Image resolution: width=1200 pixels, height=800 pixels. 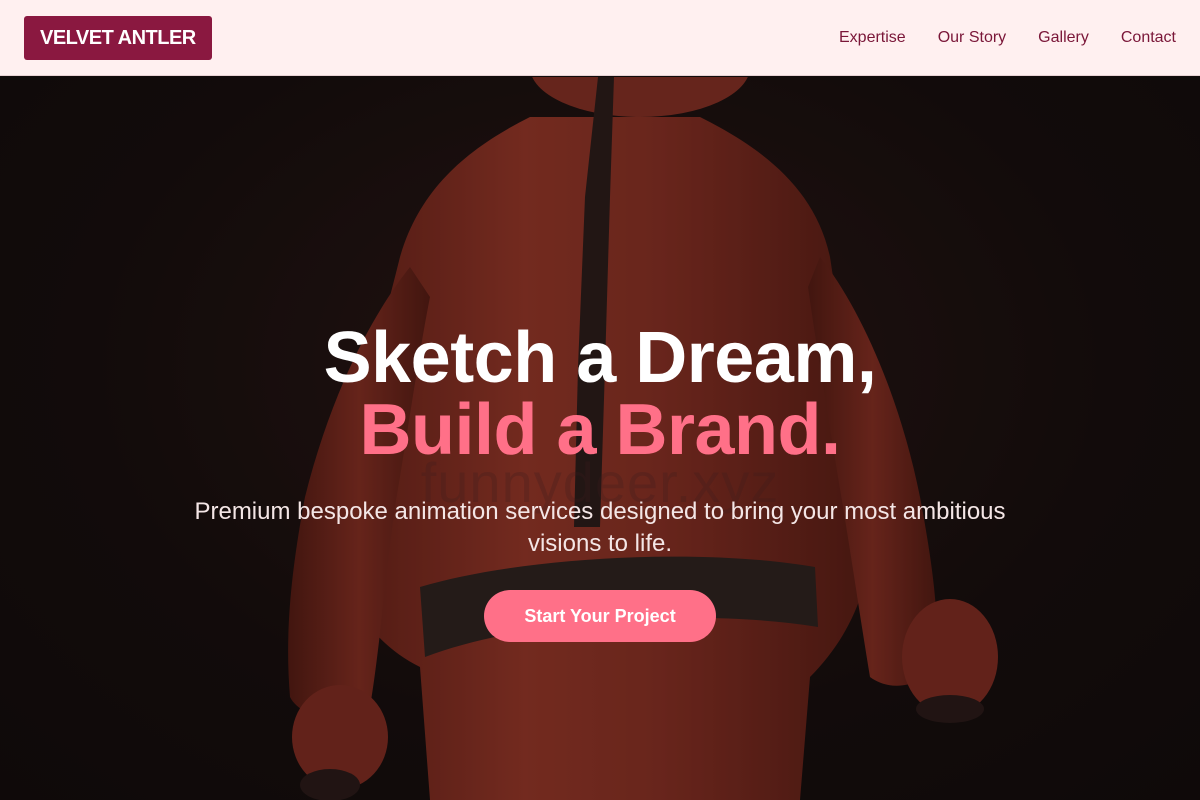 What do you see at coordinates (872, 38) in the screenshot?
I see `nav-link-expertise: Expertise` at bounding box center [872, 38].